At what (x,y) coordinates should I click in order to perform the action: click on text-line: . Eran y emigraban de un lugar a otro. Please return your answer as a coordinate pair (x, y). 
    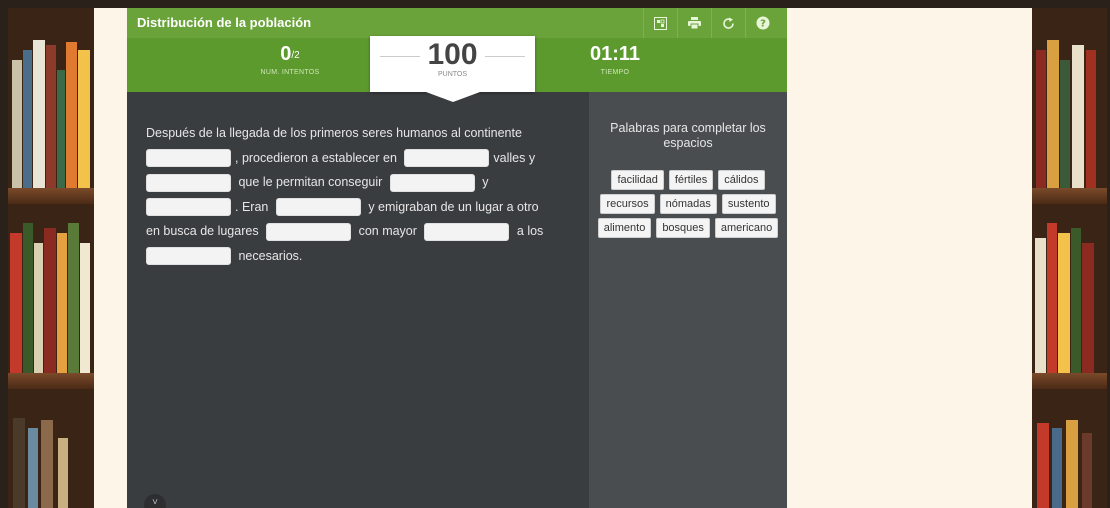
    Looking at the image, I should click on (367, 207).